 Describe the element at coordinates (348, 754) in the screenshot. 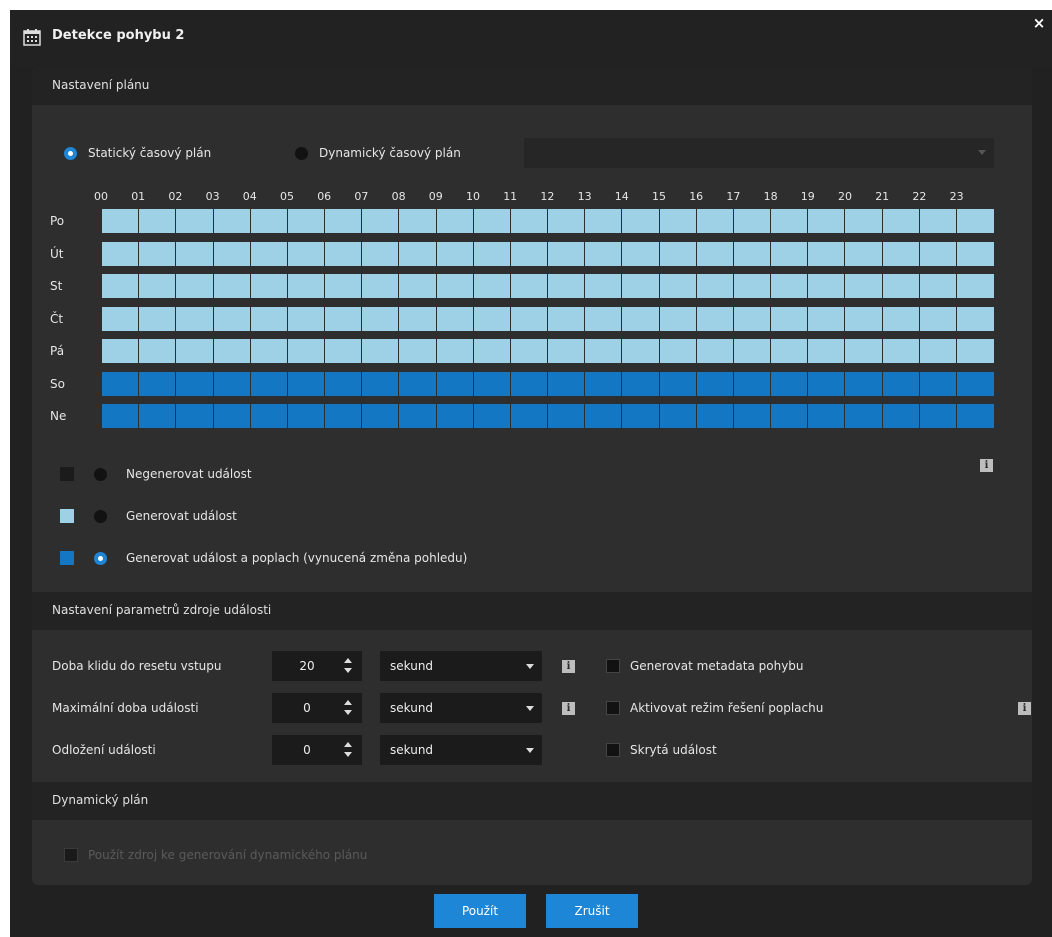

I see `spin-down-icon` at that location.